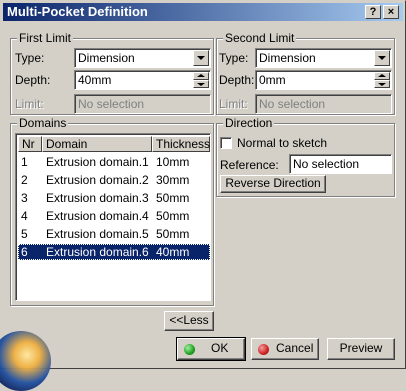 This screenshot has height=391, width=406. I want to click on table-row: 4 Extrusion domain.4 50mm, so click(114, 216).